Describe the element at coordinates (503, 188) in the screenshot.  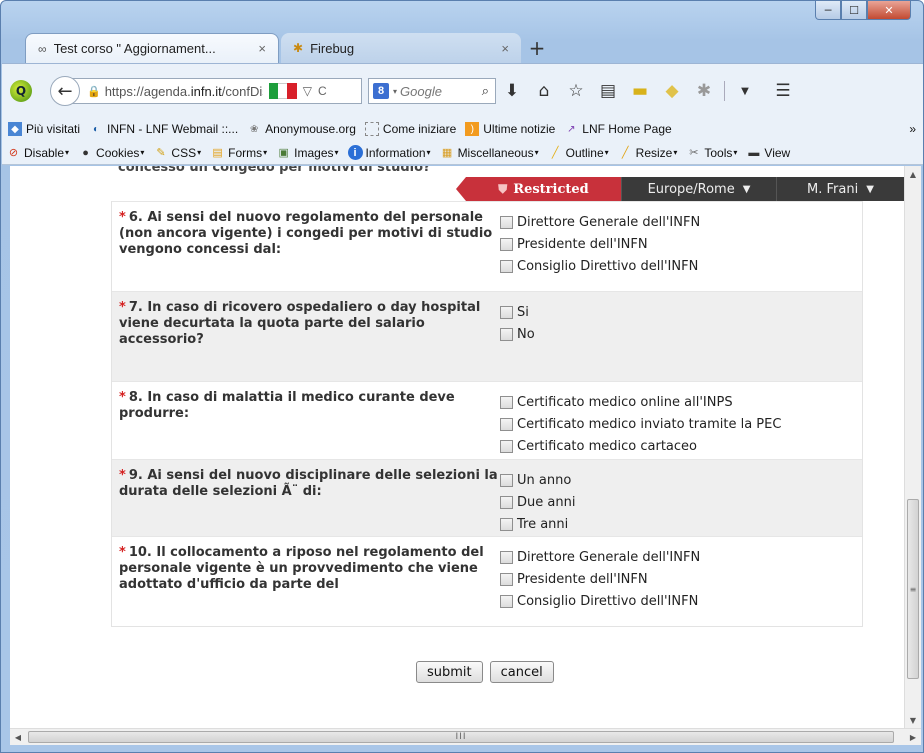
I see `shield-icon: ⛊` at that location.